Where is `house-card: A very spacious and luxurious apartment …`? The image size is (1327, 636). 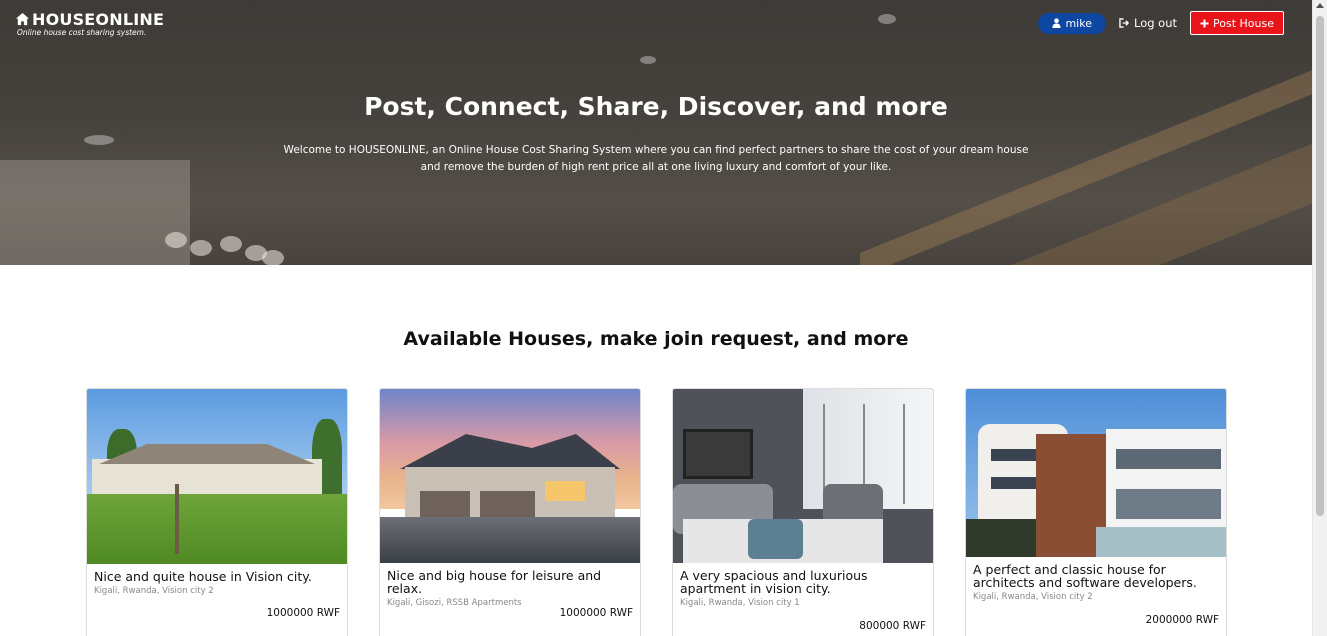 house-card: A very spacious and luxurious apartment … is located at coordinates (803, 512).